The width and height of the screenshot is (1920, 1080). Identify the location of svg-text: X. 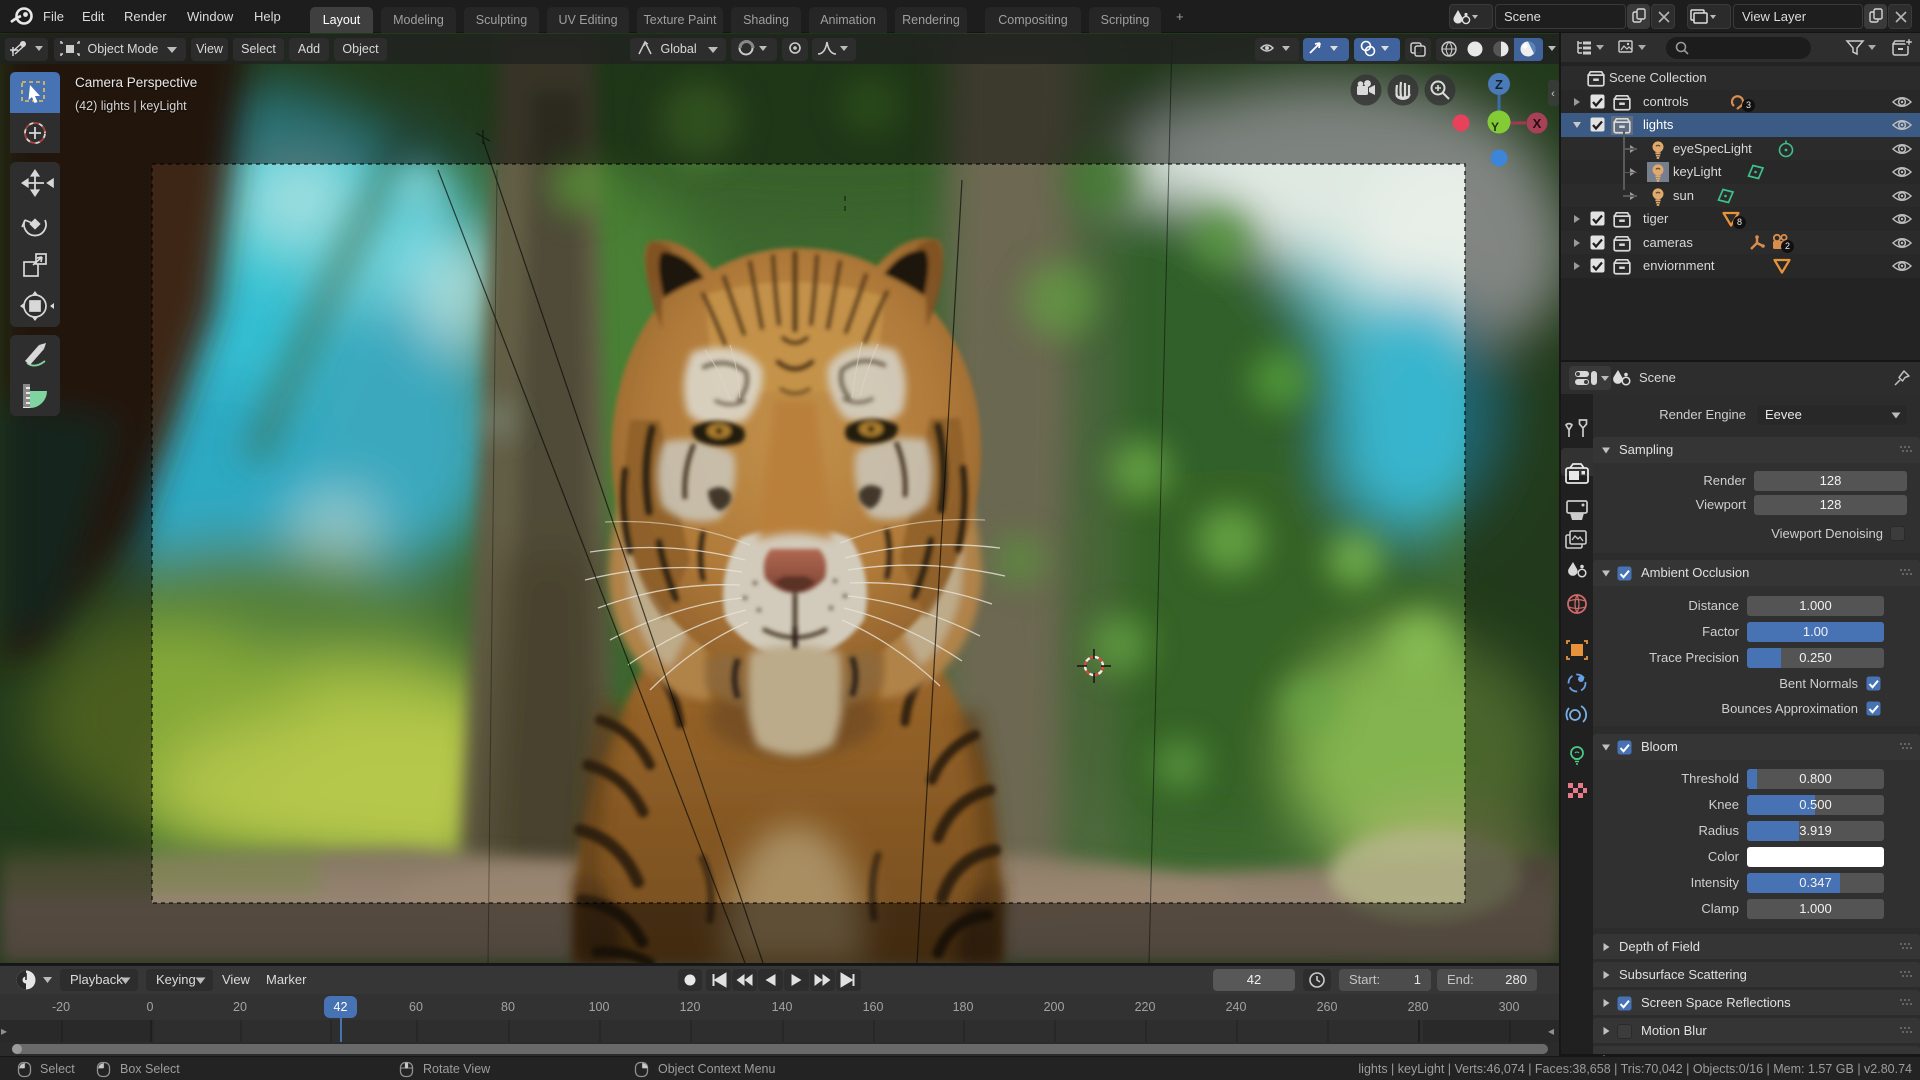
(1537, 123).